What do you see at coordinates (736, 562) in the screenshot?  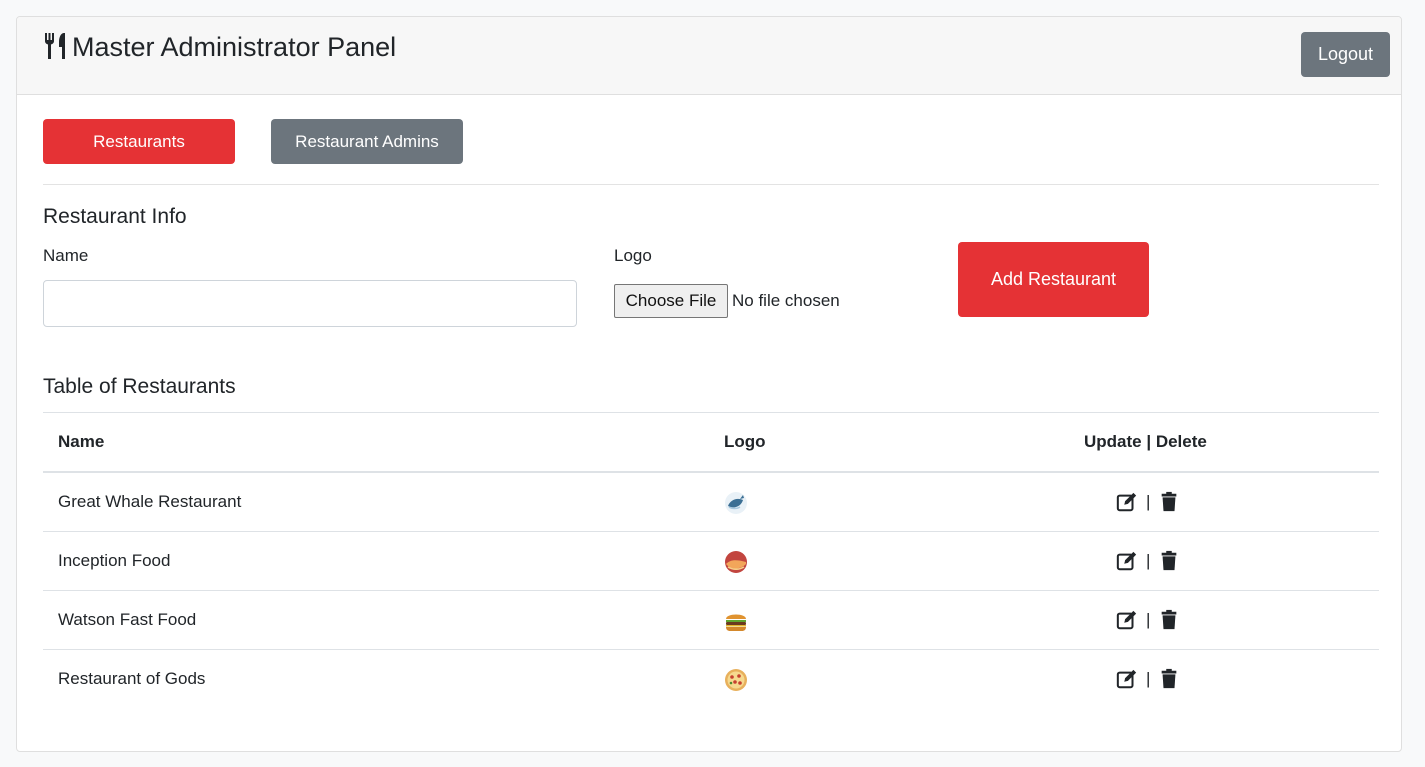 I see `sunset-logo-icon` at bounding box center [736, 562].